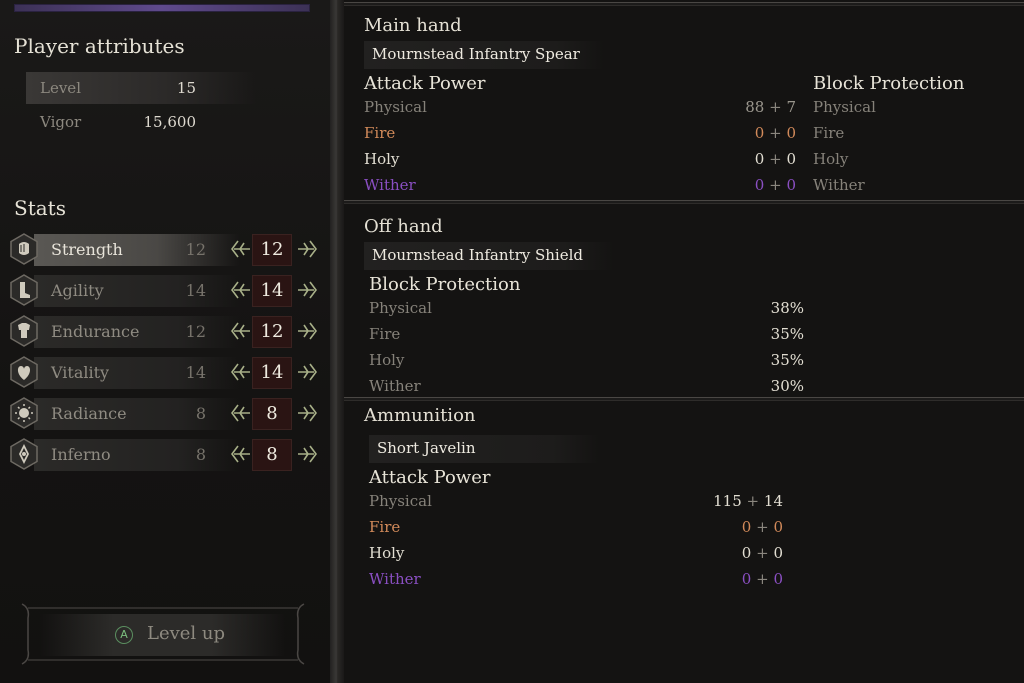 This screenshot has width=1024, height=683. What do you see at coordinates (748, 501) in the screenshot?
I see `attack-value-physical: 115 + 14` at bounding box center [748, 501].